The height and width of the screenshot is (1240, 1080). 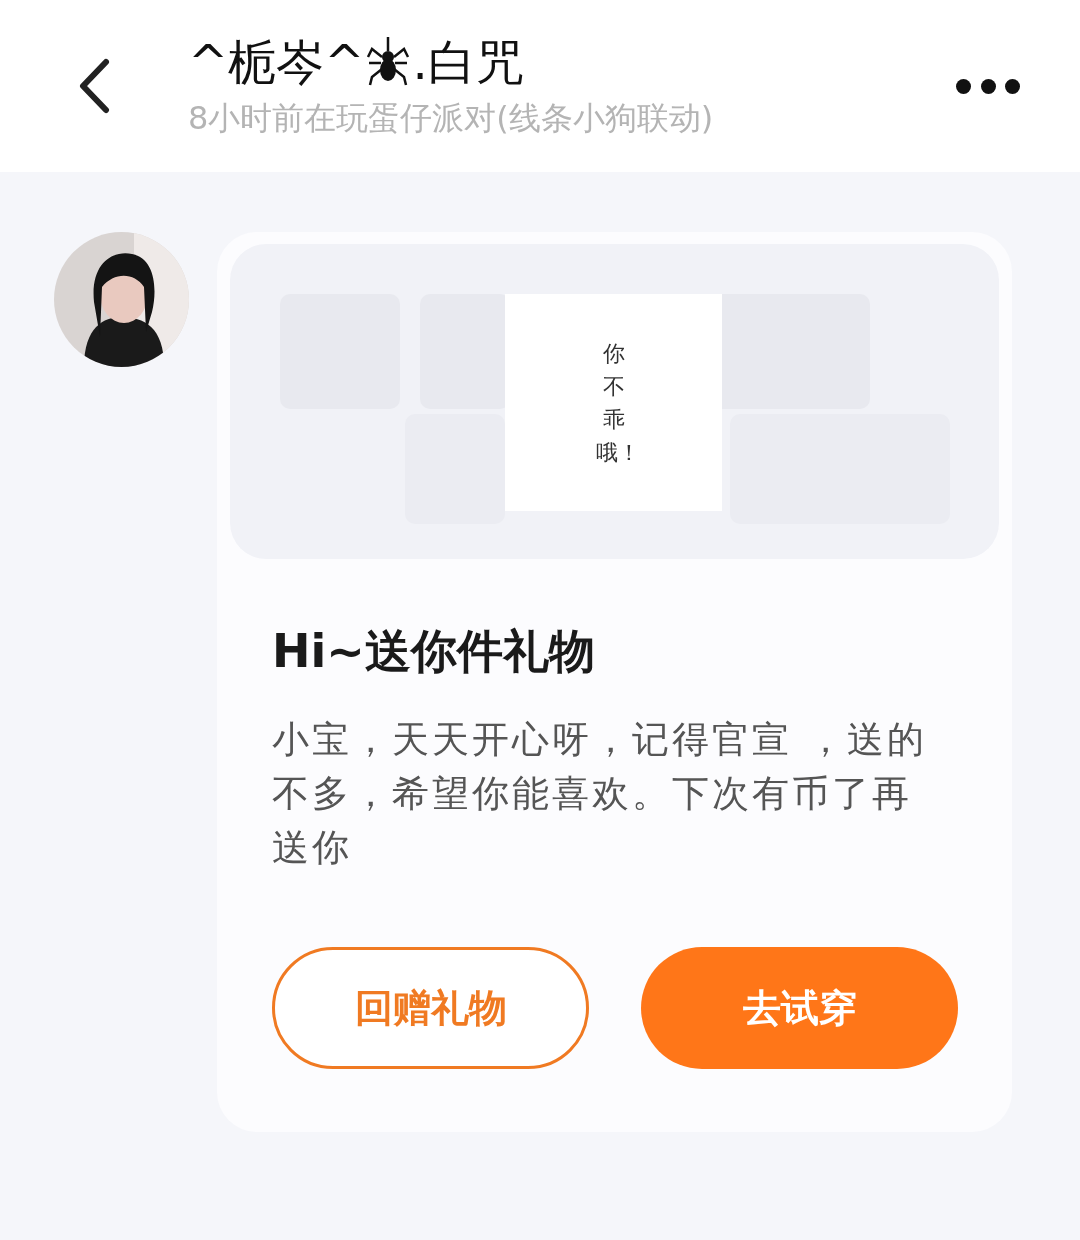 I want to click on back-icon, so click(x=94, y=86).